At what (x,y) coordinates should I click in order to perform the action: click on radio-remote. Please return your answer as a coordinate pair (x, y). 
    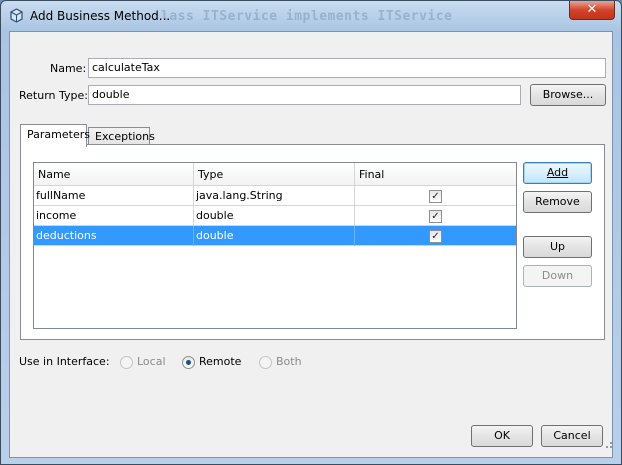
    Looking at the image, I should click on (188, 362).